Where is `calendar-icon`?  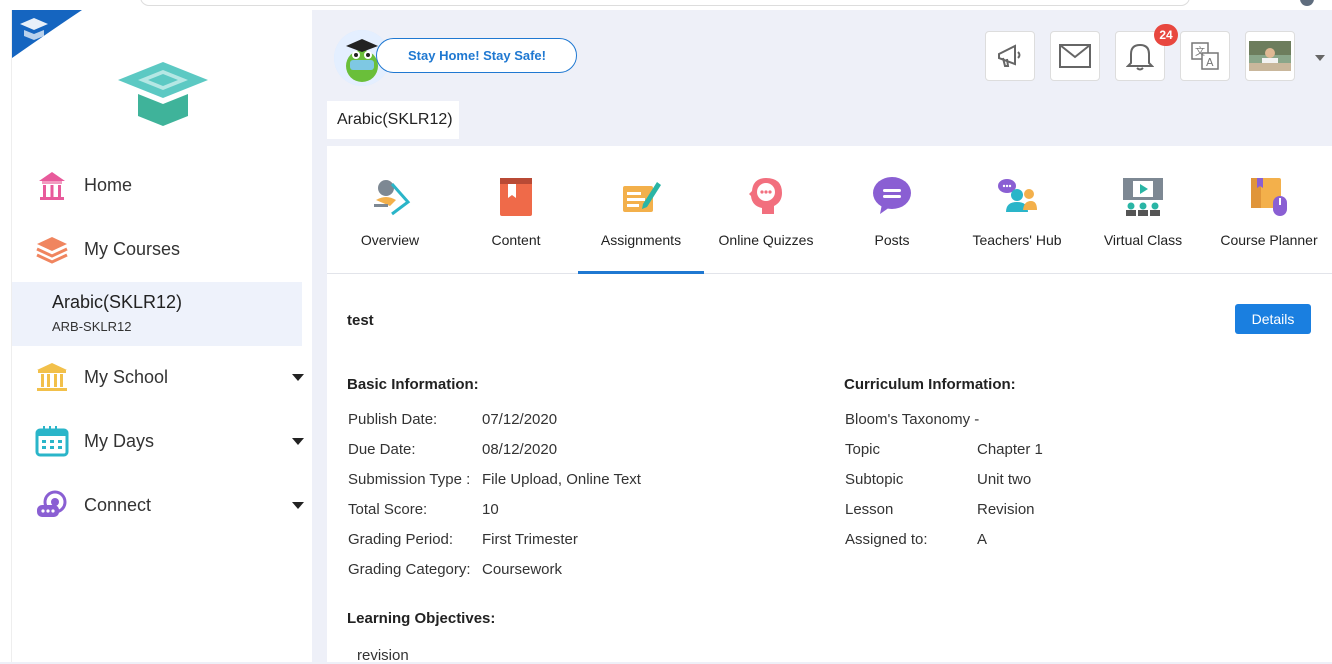 calendar-icon is located at coordinates (52, 441).